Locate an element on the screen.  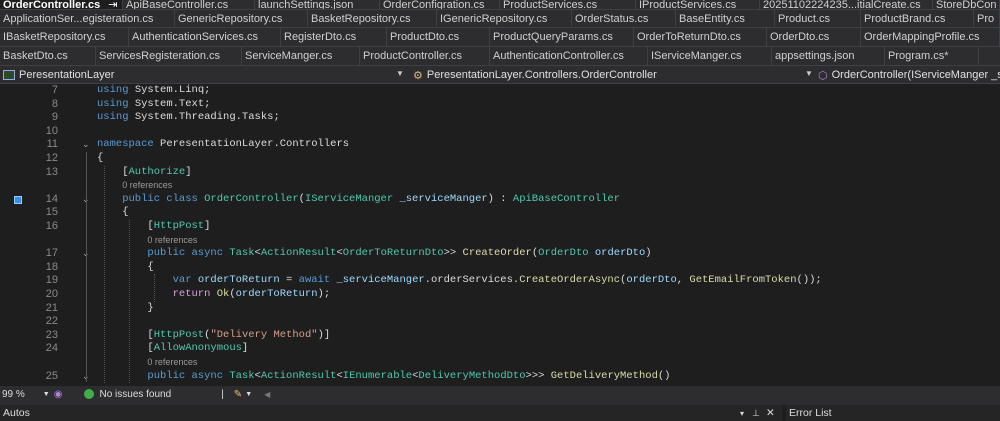
code-line: 12 { is located at coordinates (500, 159).